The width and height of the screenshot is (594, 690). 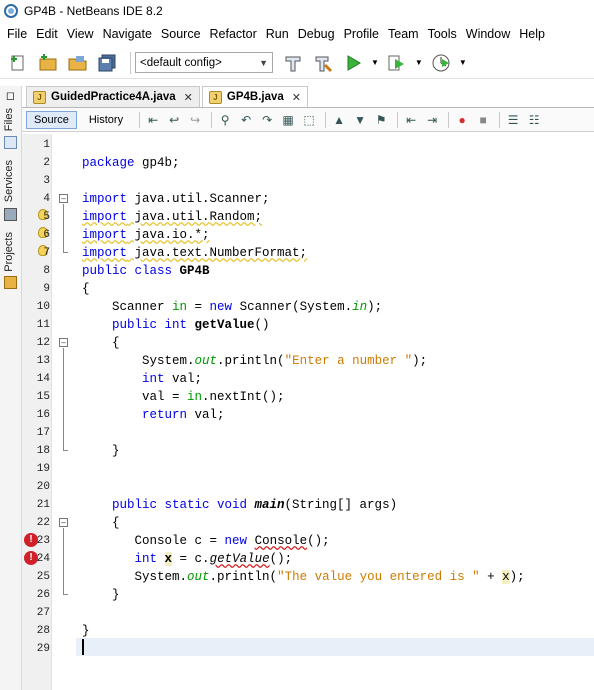 What do you see at coordinates (206, 541) in the screenshot?
I see `code-line-23: Console c = new Console();` at bounding box center [206, 541].